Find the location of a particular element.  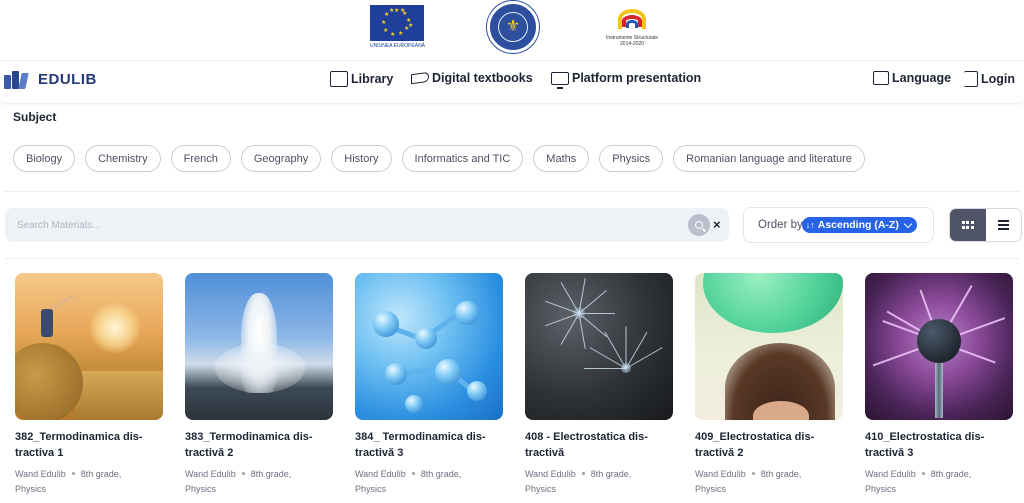

card-title: 409_Electrostatica dis-tractivă 2 is located at coordinates (755, 445).